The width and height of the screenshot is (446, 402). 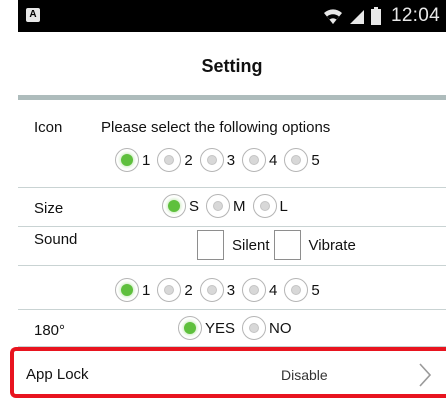 What do you see at coordinates (216, 127) in the screenshot?
I see `icon-prompt: Please select the following options` at bounding box center [216, 127].